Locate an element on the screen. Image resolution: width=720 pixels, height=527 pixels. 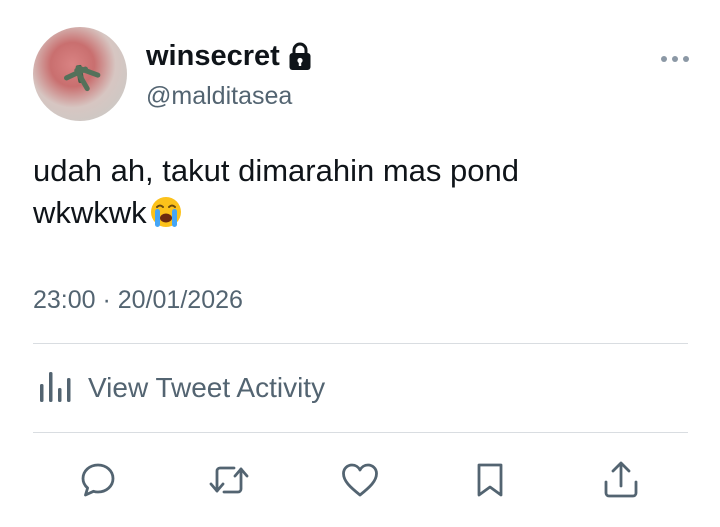
view-tweet-activity-button: View Tweet Activity is located at coordinates (181, 388).